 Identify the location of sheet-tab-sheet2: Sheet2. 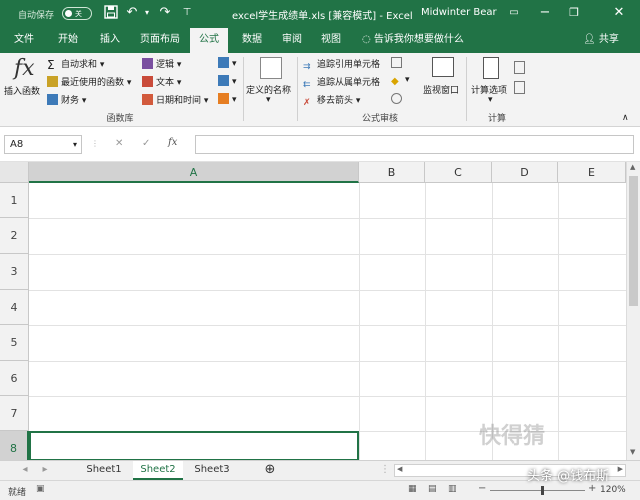
(158, 470).